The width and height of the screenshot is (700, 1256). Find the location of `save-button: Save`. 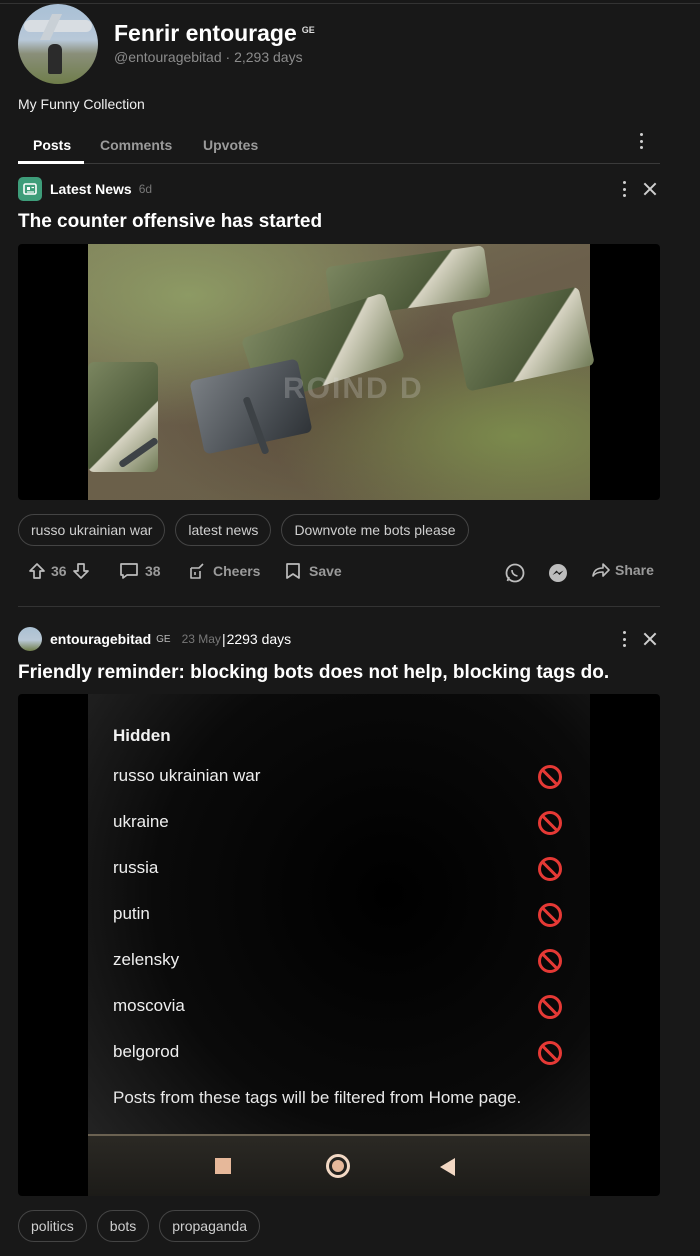

save-button: Save is located at coordinates (313, 571).